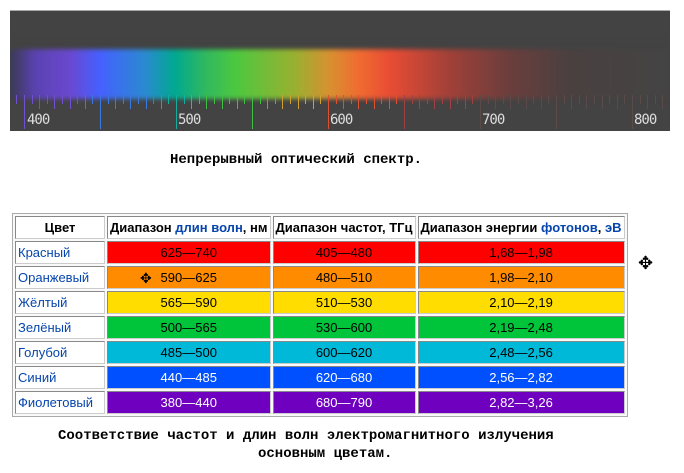 This screenshot has width=684, height=473. What do you see at coordinates (569, 227) in the screenshot?
I see `photons-link: фотонов` at bounding box center [569, 227].